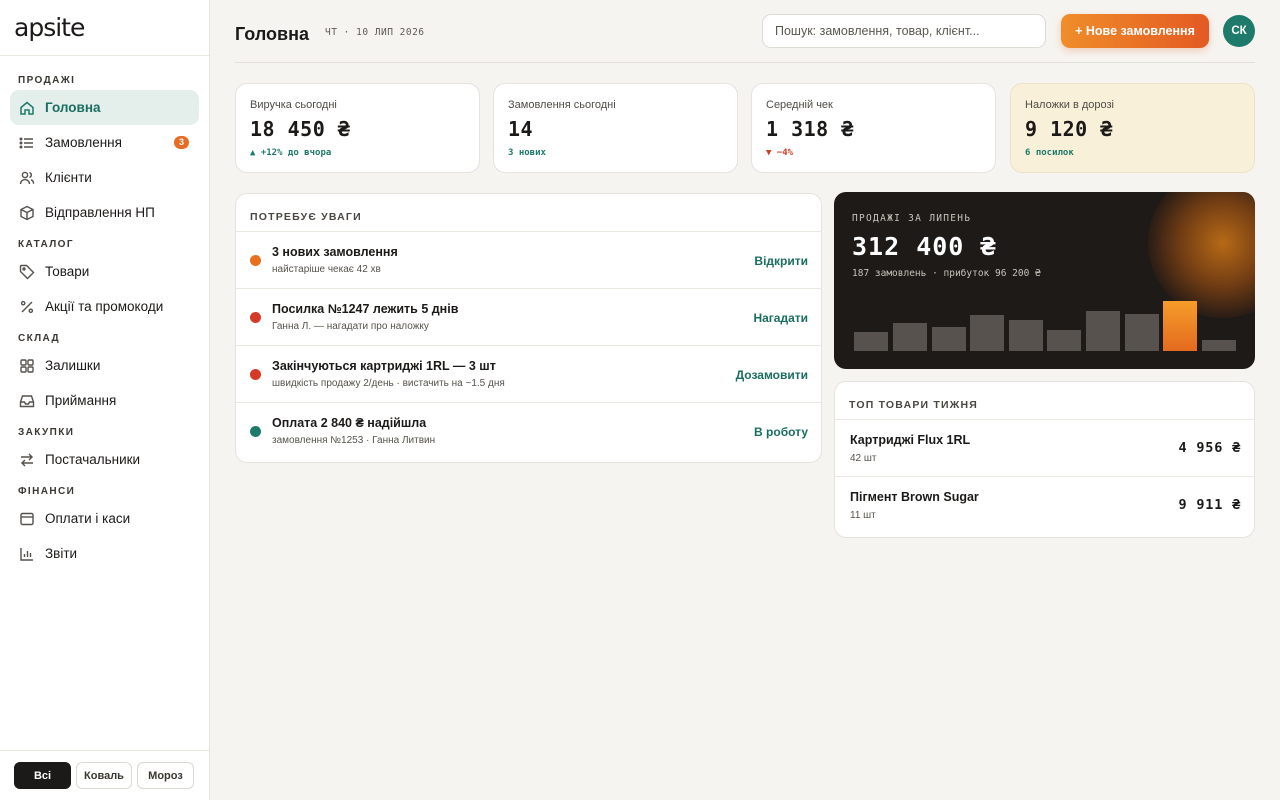 This screenshot has width=1280, height=800. What do you see at coordinates (863, 515) in the screenshot?
I see `product-qty: 11 шт` at bounding box center [863, 515].